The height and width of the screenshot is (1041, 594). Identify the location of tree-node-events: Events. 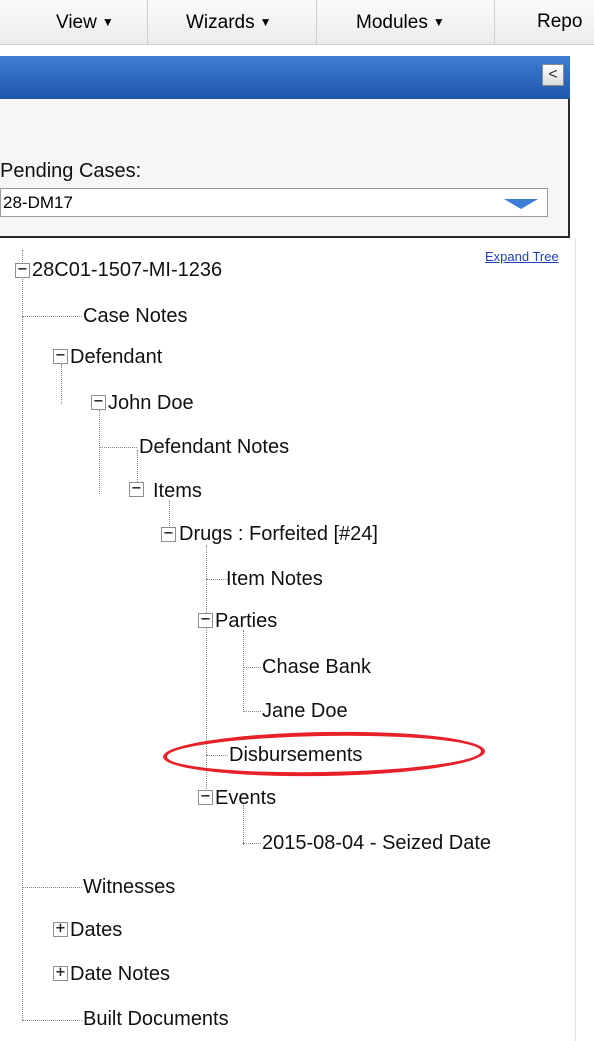
(245, 798).